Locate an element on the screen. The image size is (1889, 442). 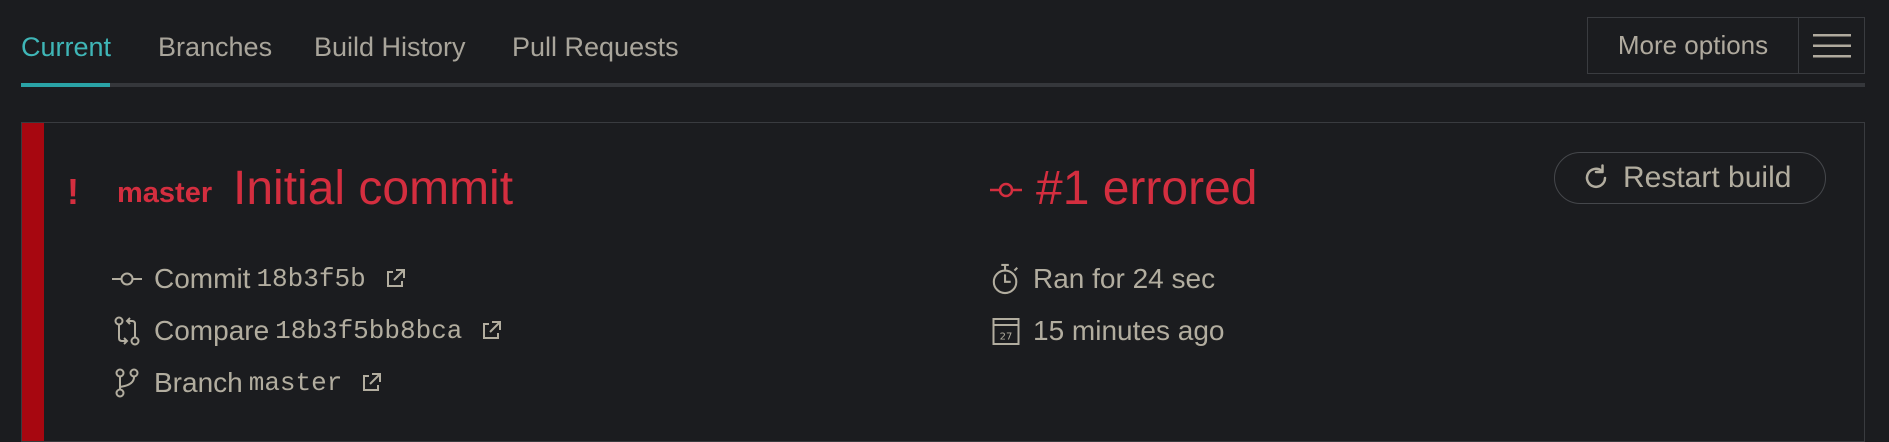
more-options-button: More options is located at coordinates (1693, 45).